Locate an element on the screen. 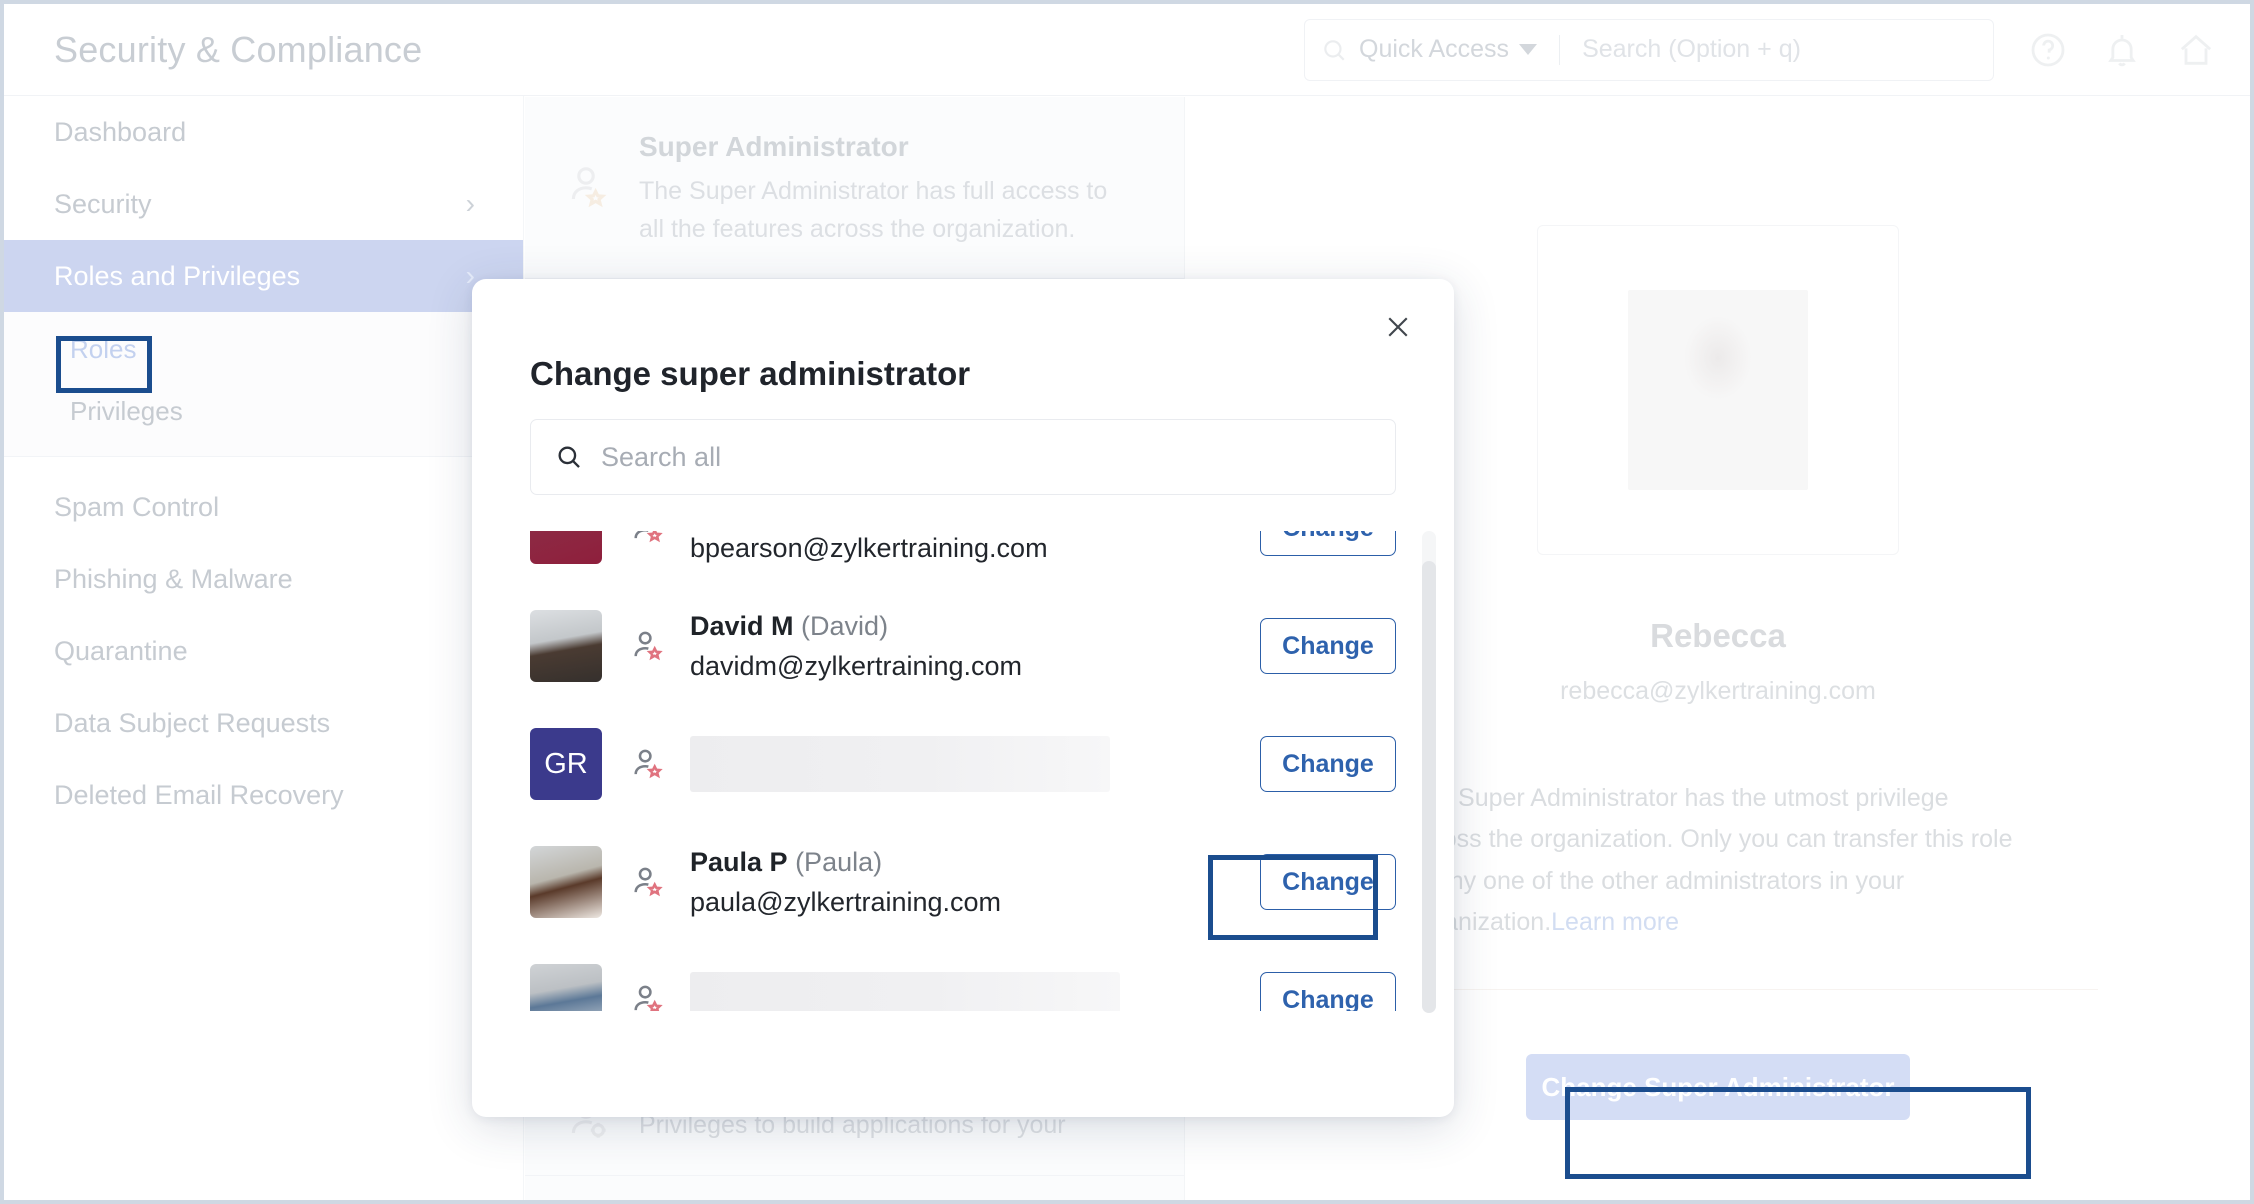  sidebar-item-label: Dashboard is located at coordinates (120, 131).